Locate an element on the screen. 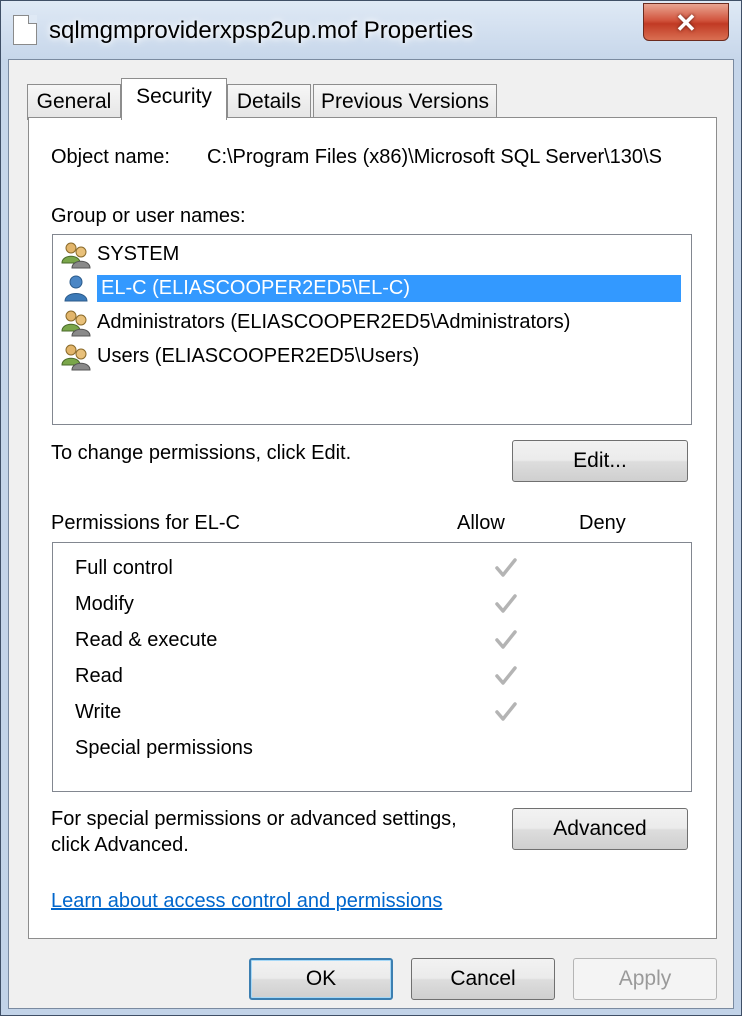 This screenshot has height=1016, width=742. permission-name: Read & execute is located at coordinates (146, 640).